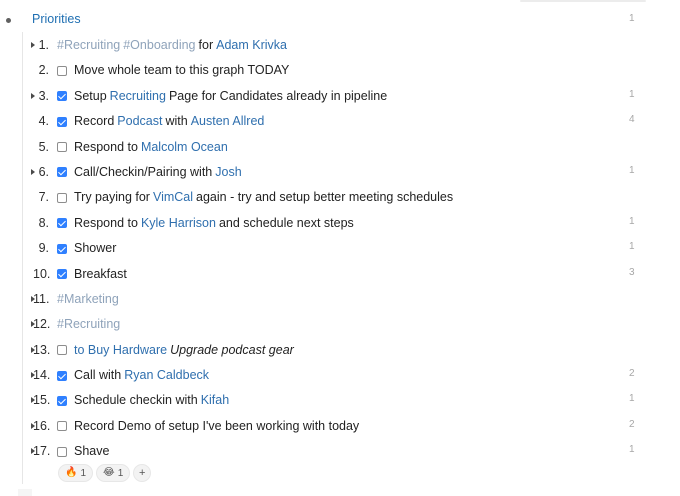 The width and height of the screenshot is (680, 496). I want to click on item-content: Shave, so click(83, 451).